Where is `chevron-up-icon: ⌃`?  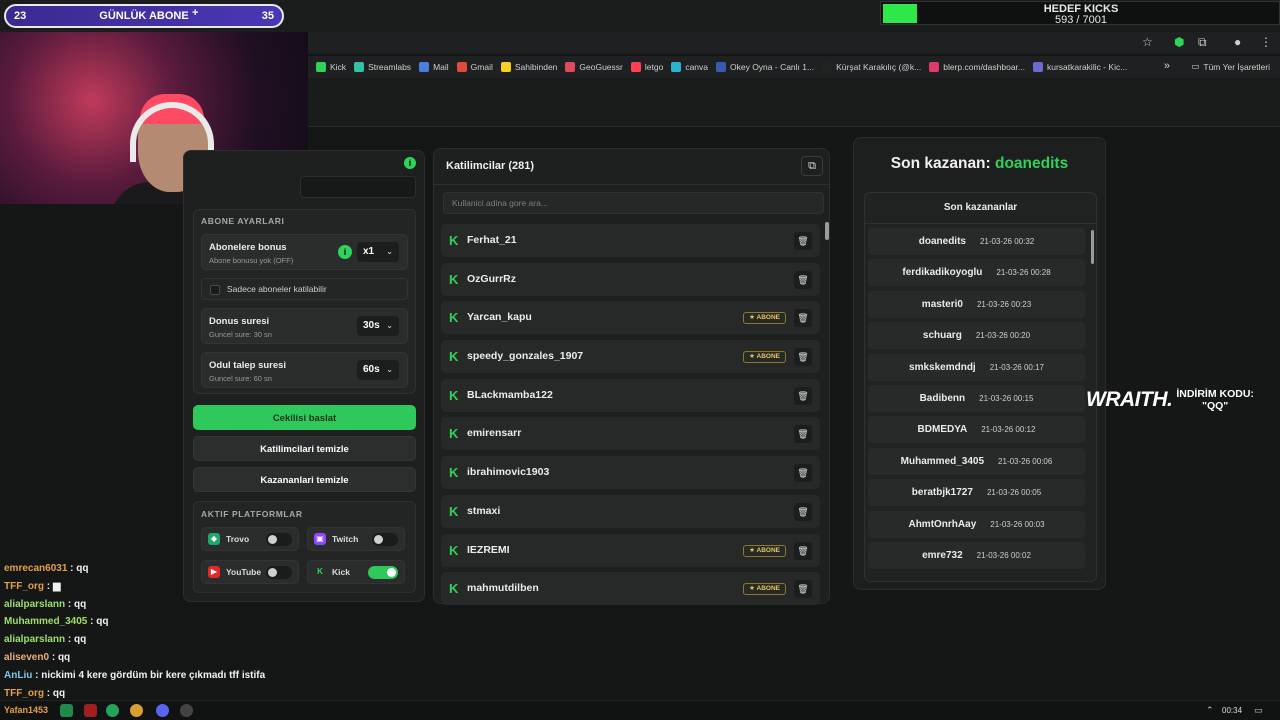 chevron-up-icon: ⌃ is located at coordinates (1210, 710).